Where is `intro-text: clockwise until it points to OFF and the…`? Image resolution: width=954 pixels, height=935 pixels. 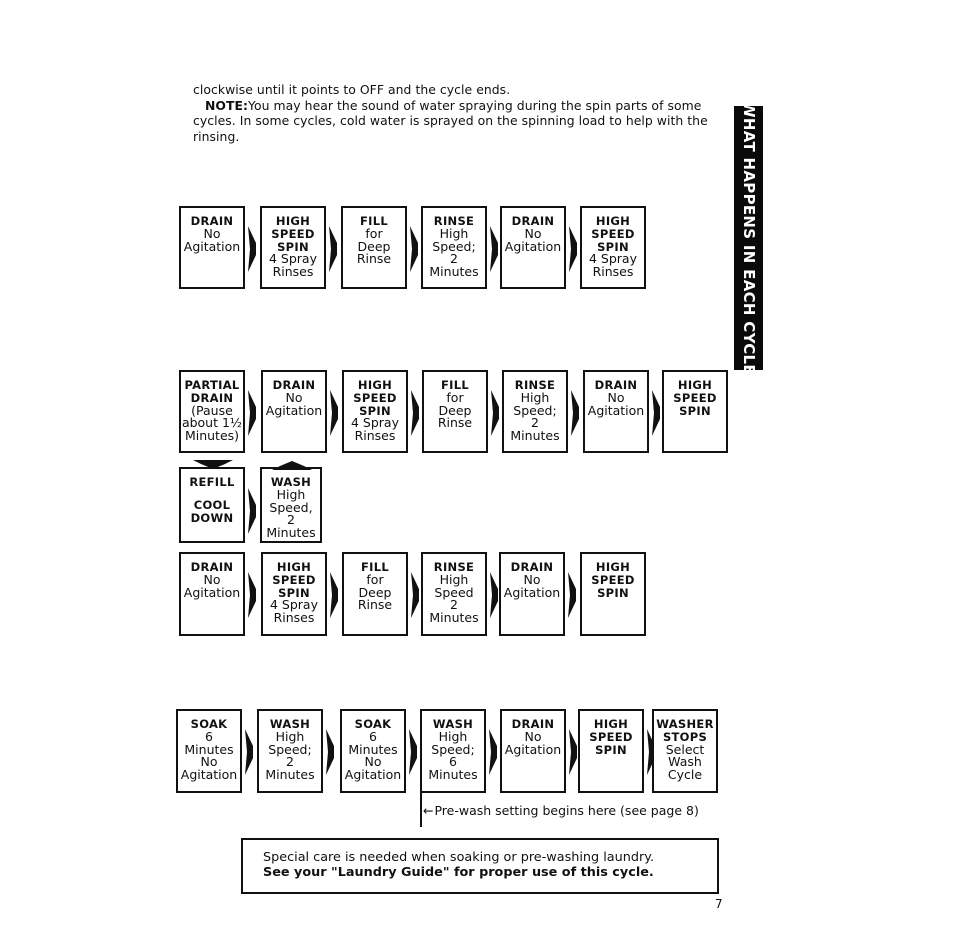
intro-text: clockwise until it points to OFF and the… is located at coordinates (458, 113).